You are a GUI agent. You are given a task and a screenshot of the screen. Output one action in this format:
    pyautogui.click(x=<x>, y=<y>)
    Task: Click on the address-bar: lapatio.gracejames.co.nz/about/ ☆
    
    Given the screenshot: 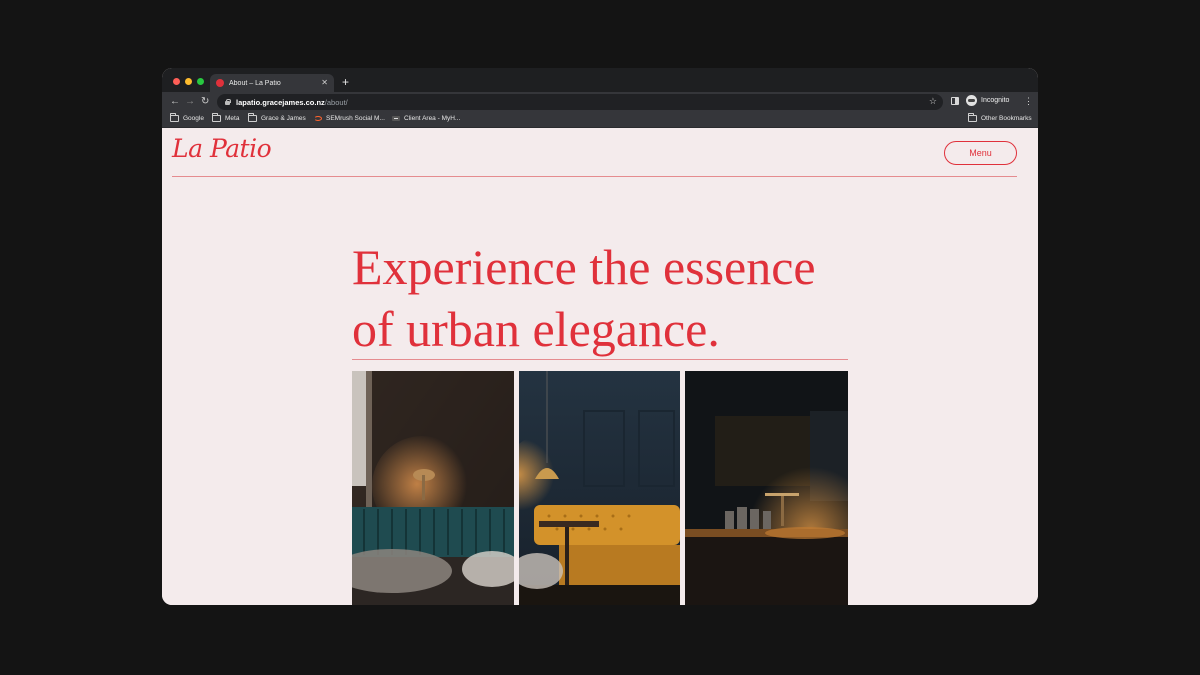 What is the action you would take?
    pyautogui.click(x=580, y=102)
    